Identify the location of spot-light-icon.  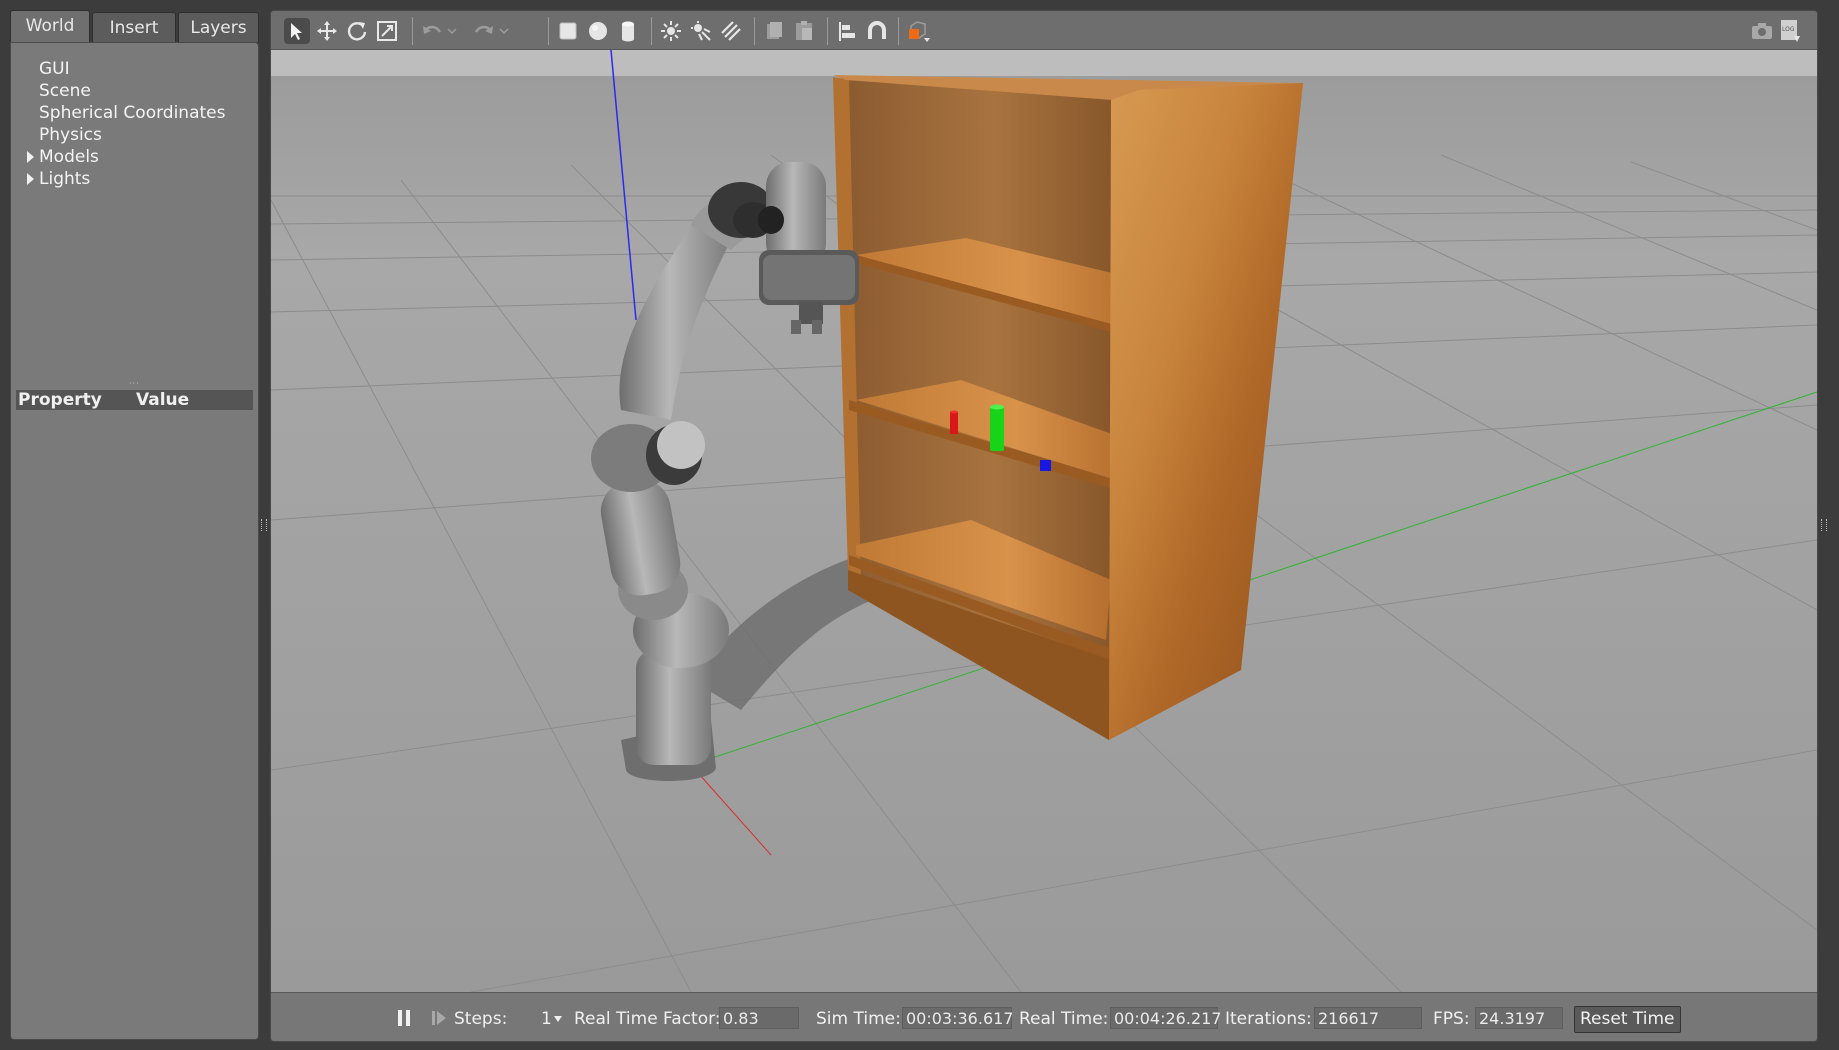
(701, 31).